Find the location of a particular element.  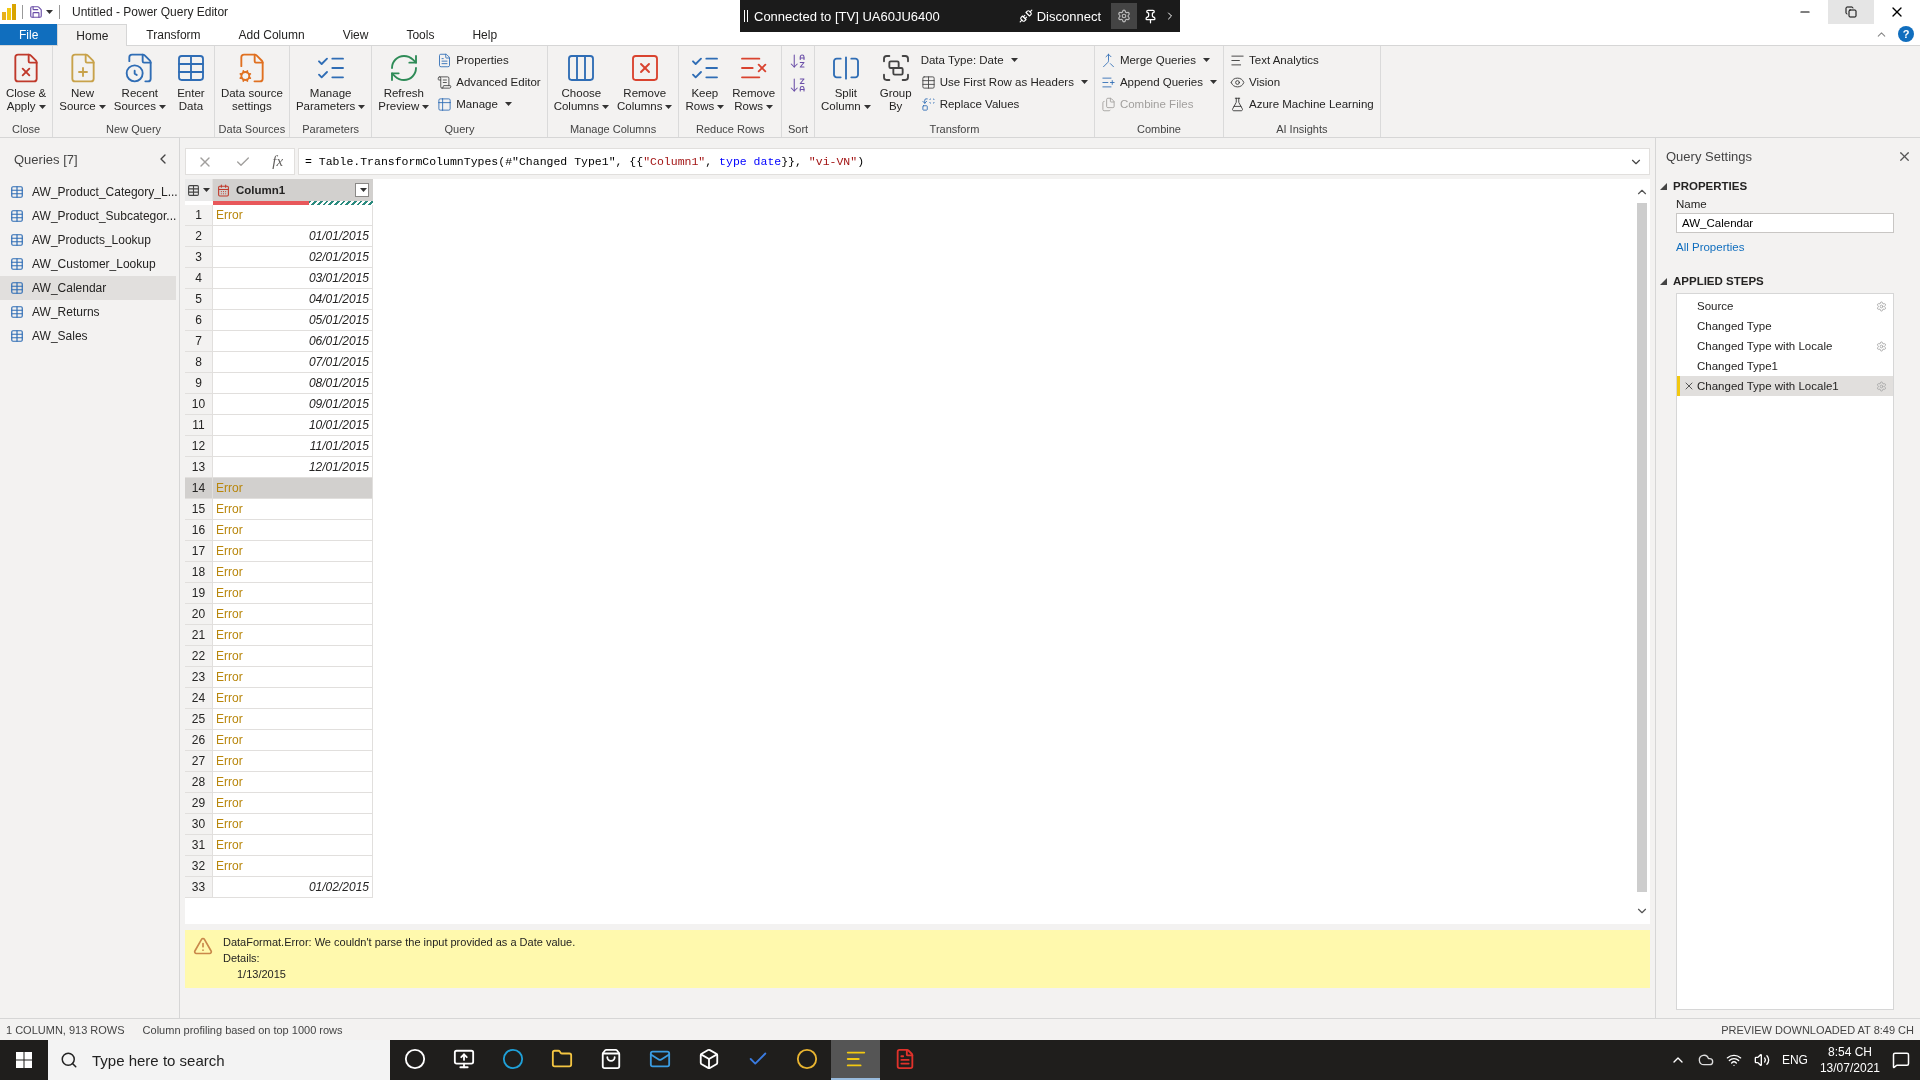

ribbon-button: Data source settings is located at coordinates (251, 82).